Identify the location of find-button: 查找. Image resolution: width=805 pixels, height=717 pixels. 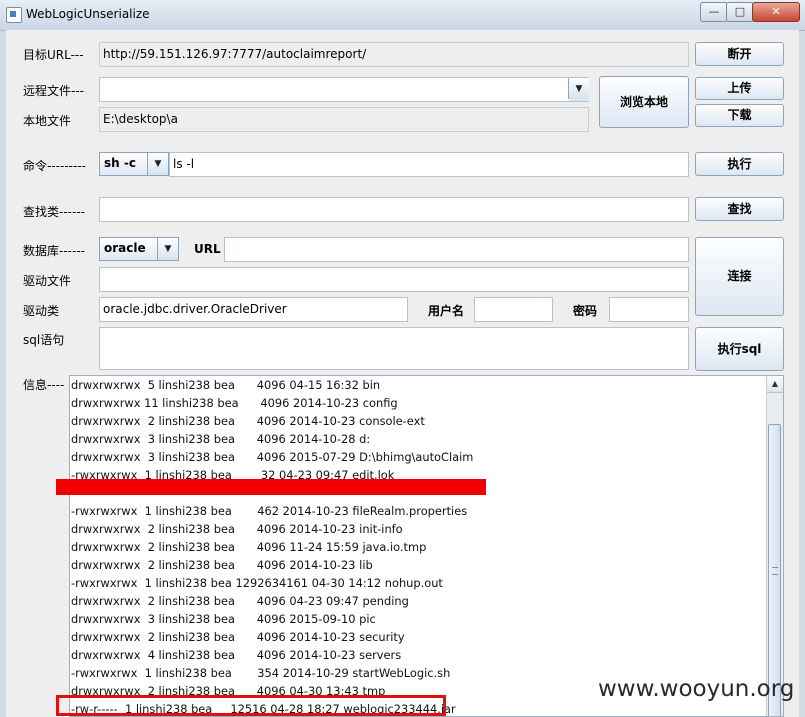
(739, 209).